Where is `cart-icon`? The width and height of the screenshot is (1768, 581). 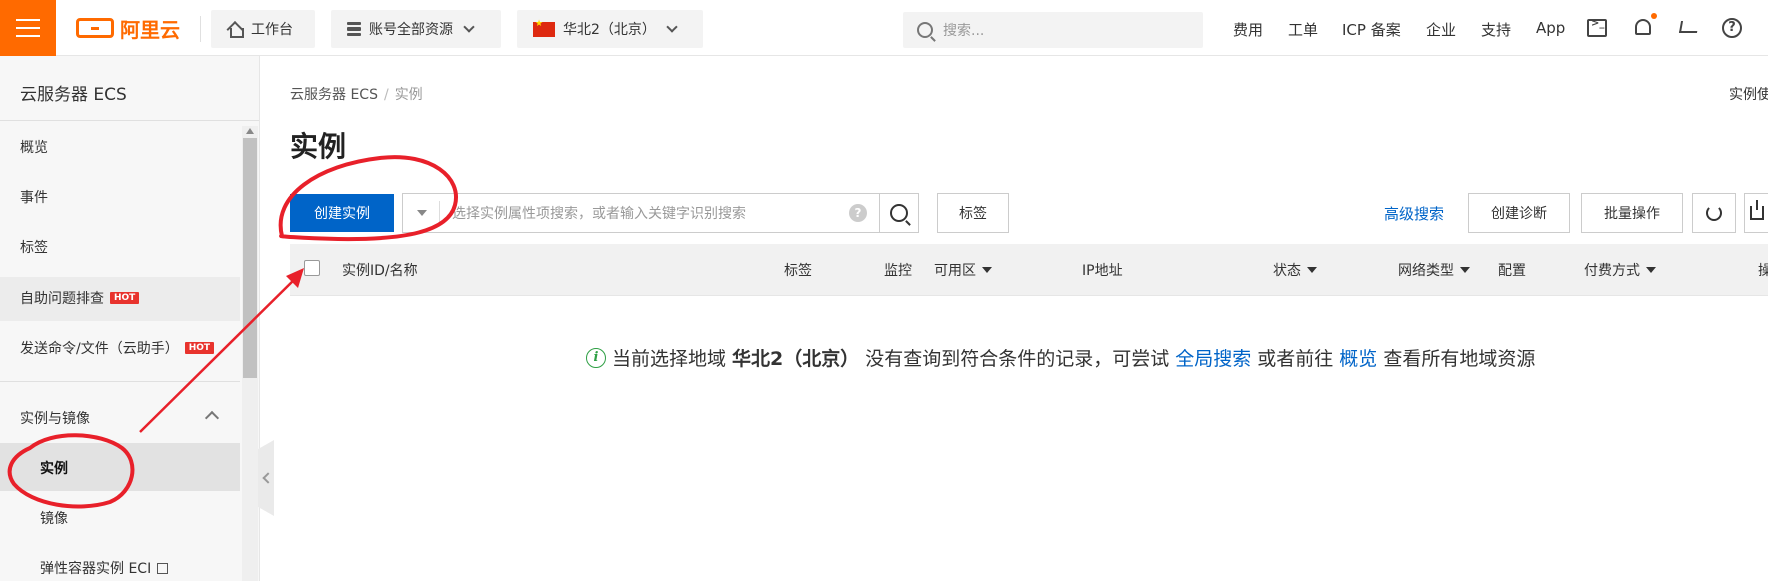
cart-icon is located at coordinates (1689, 27).